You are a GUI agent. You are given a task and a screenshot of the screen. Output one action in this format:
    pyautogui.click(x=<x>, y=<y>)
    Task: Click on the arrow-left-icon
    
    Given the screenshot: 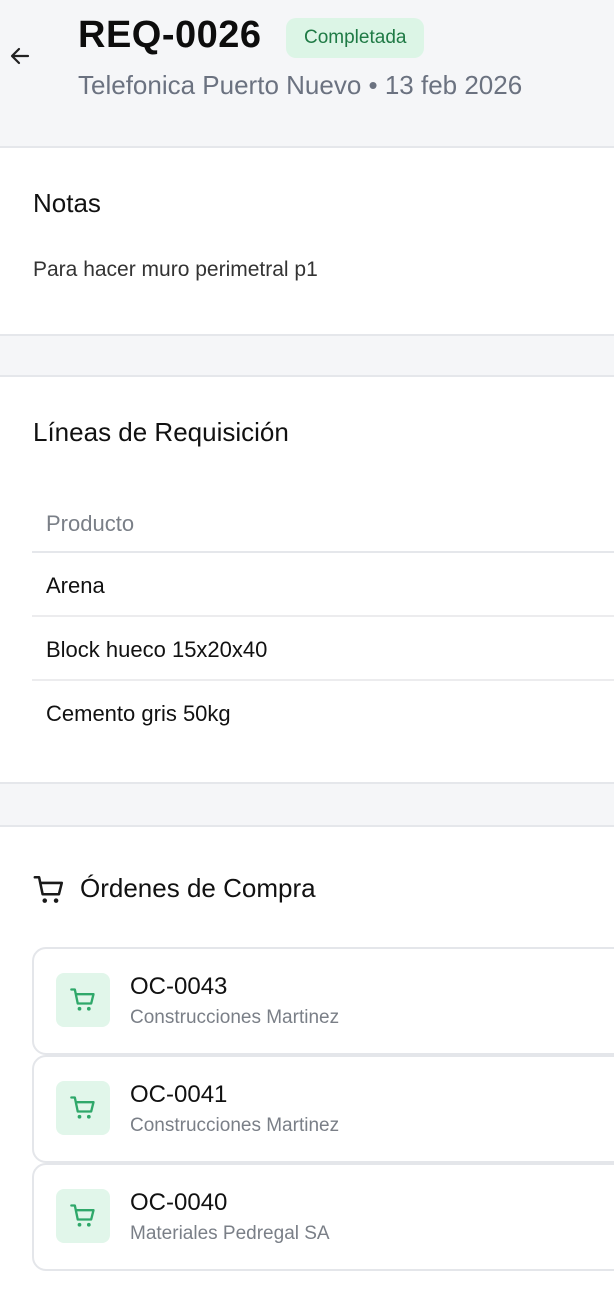 What is the action you would take?
    pyautogui.click(x=20, y=58)
    